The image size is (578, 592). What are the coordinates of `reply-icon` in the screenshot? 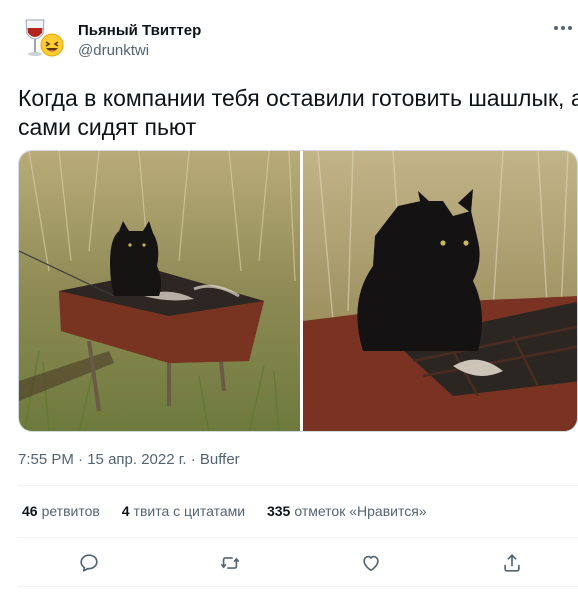 It's located at (89, 563).